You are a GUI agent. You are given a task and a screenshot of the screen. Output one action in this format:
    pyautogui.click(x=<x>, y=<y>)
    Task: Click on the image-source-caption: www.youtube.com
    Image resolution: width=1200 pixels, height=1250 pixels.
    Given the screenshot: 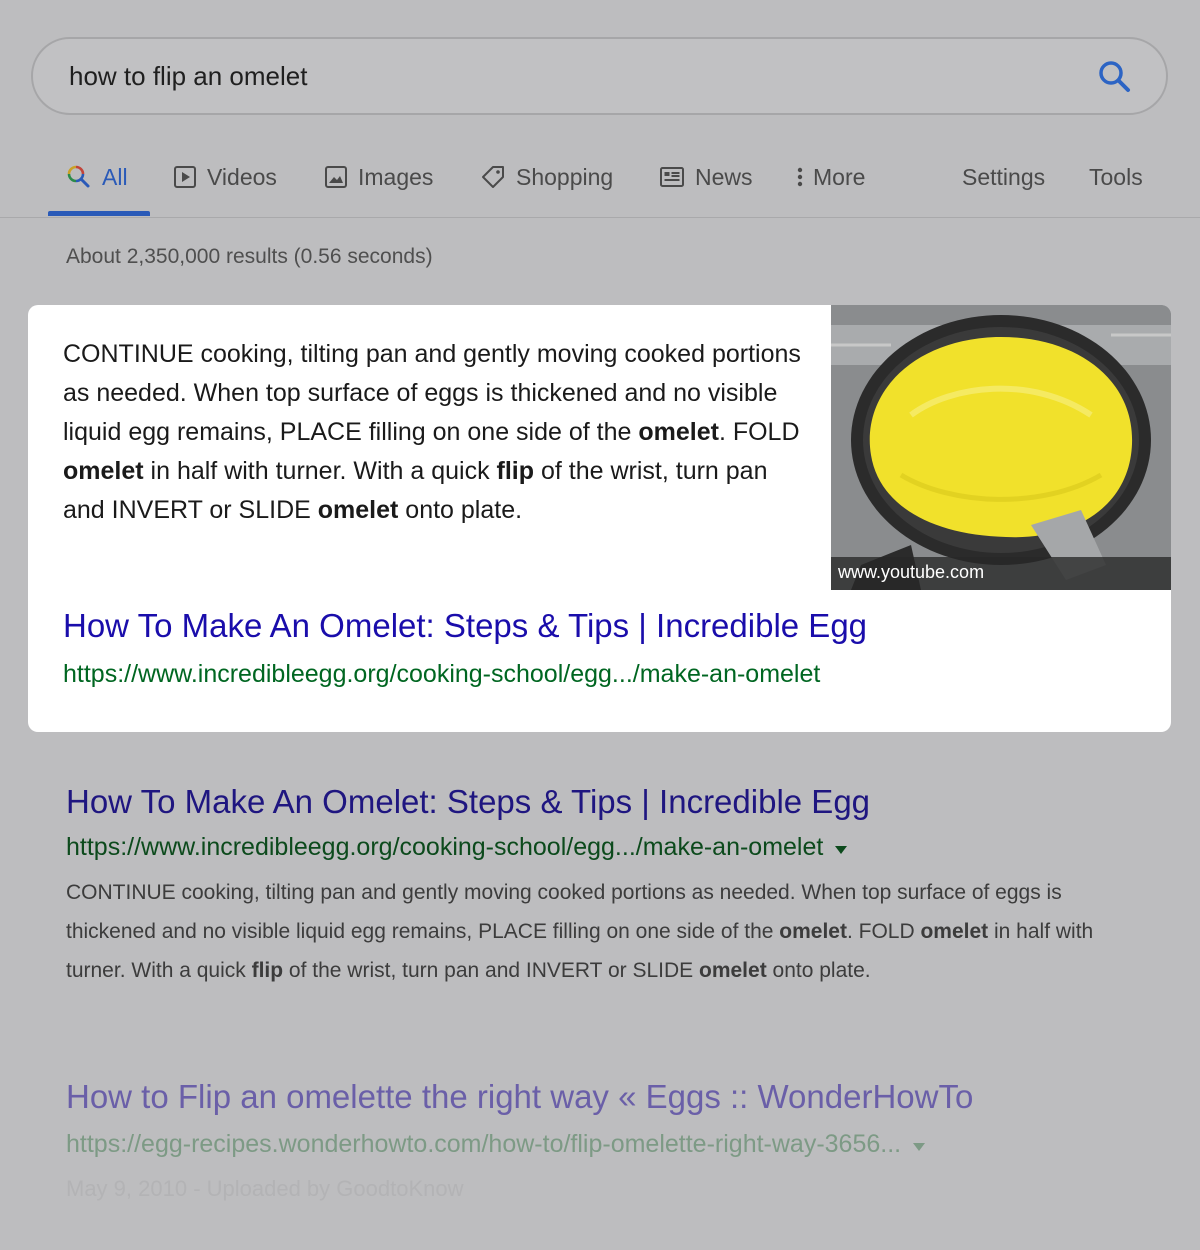 What is the action you would take?
    pyautogui.click(x=1001, y=573)
    